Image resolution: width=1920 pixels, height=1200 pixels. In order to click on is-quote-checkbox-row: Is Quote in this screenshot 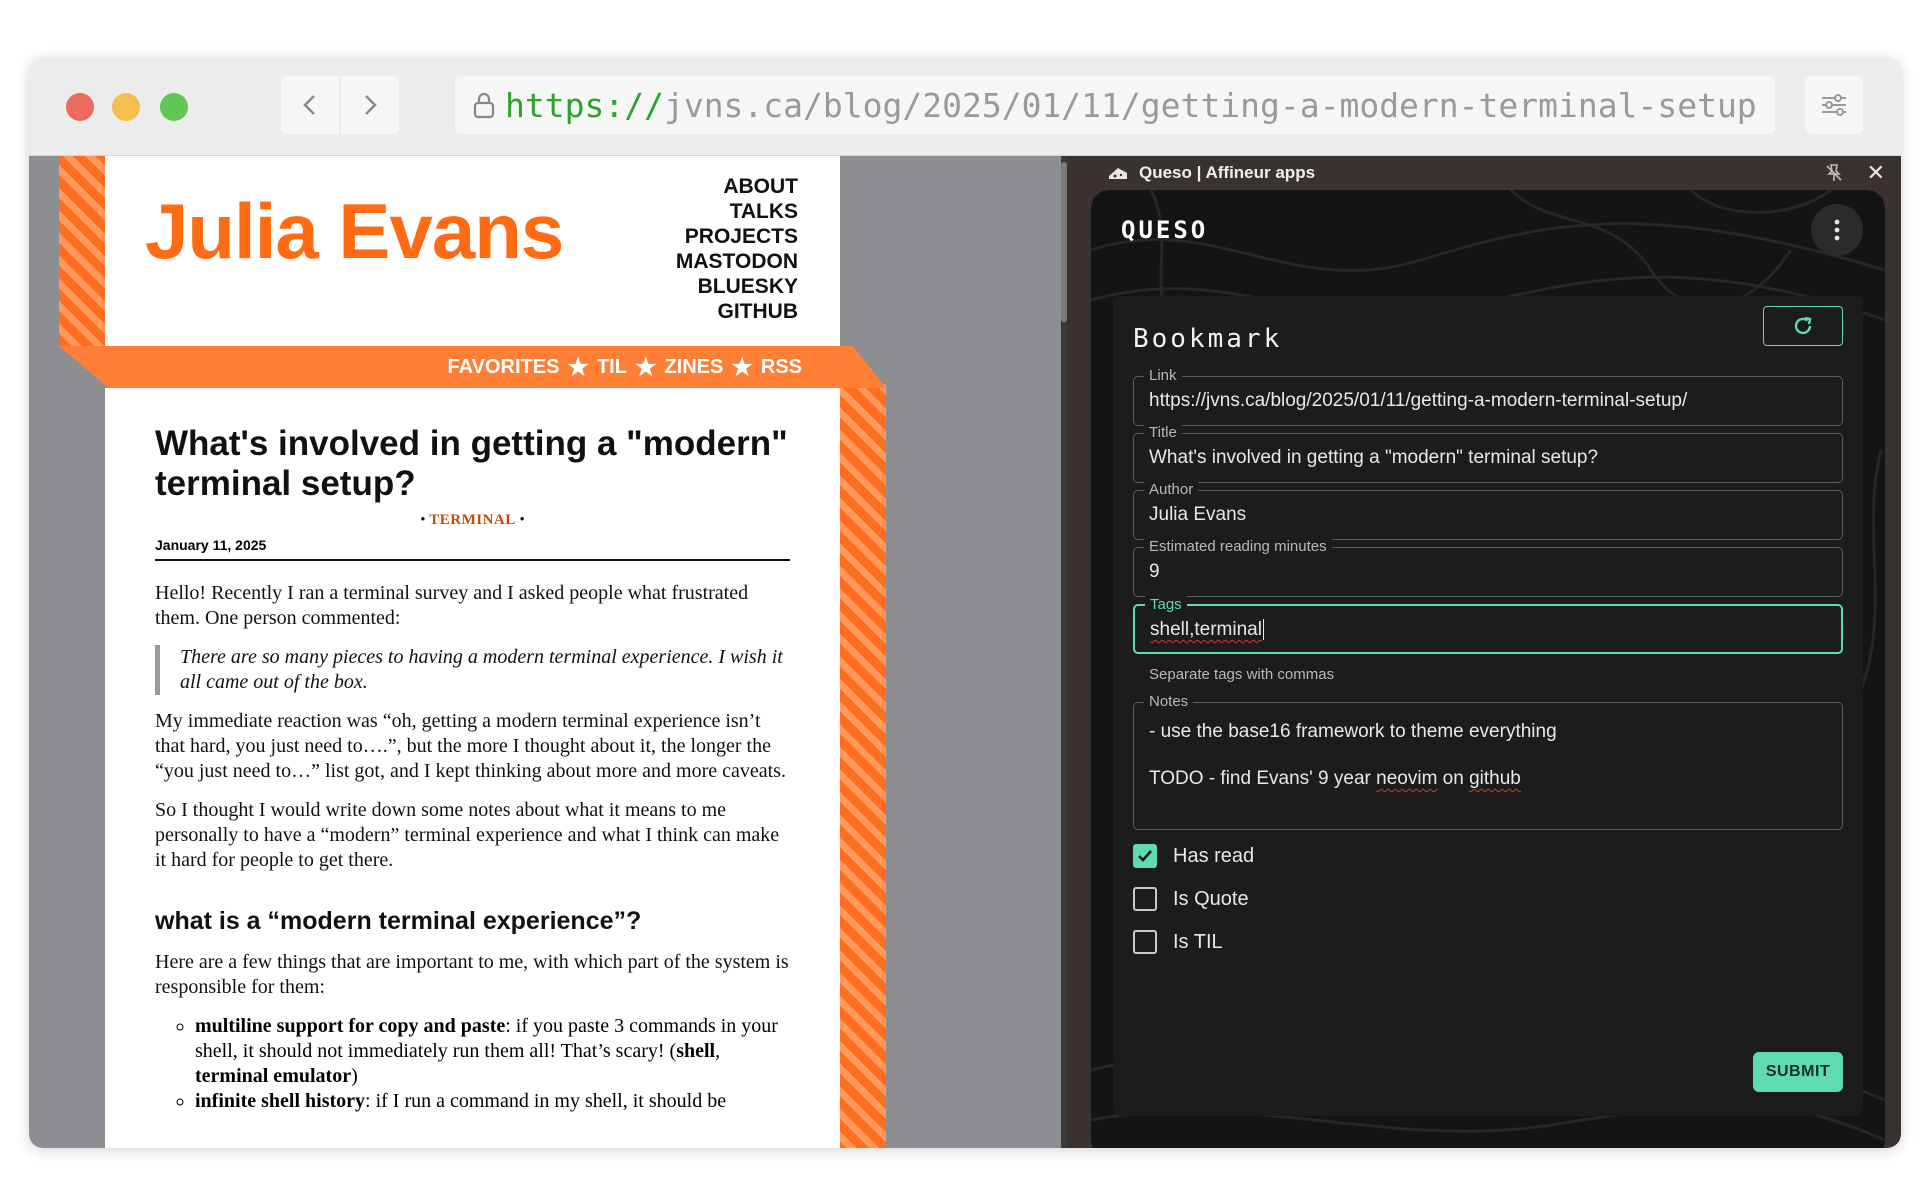, I will do `click(1191, 899)`.